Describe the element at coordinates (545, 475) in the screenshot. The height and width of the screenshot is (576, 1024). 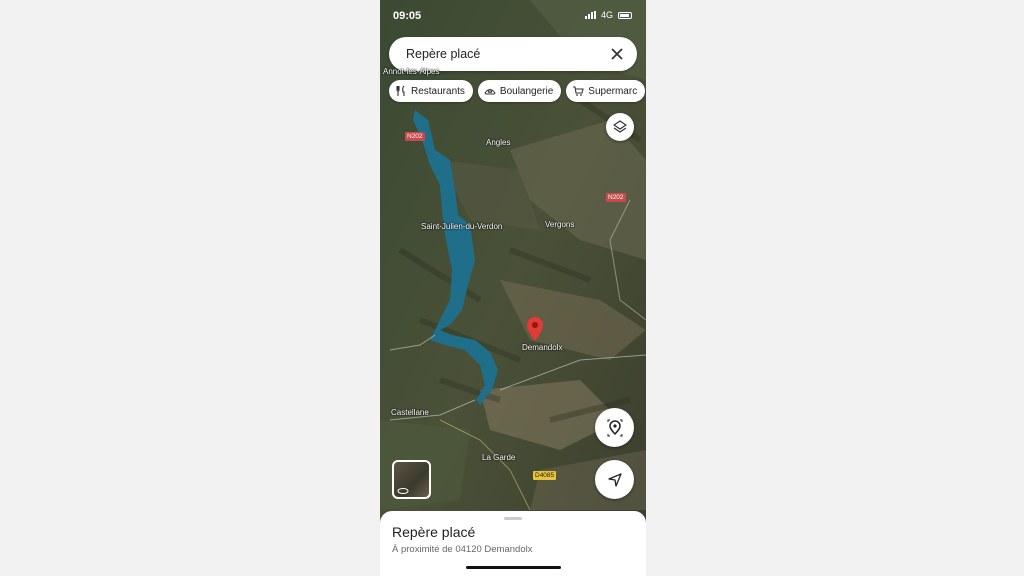
I see `road-badge: D4085` at that location.